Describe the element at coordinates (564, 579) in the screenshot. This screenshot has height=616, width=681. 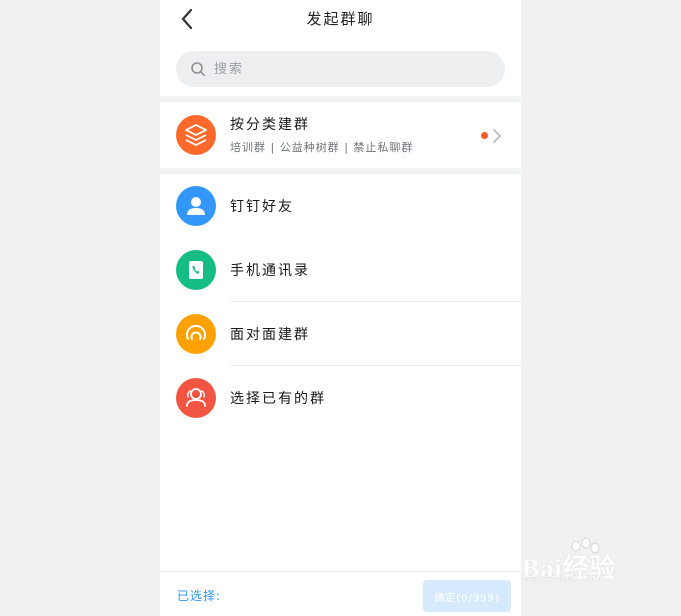
I see `watermark-url: jingyan.baidu.com` at that location.